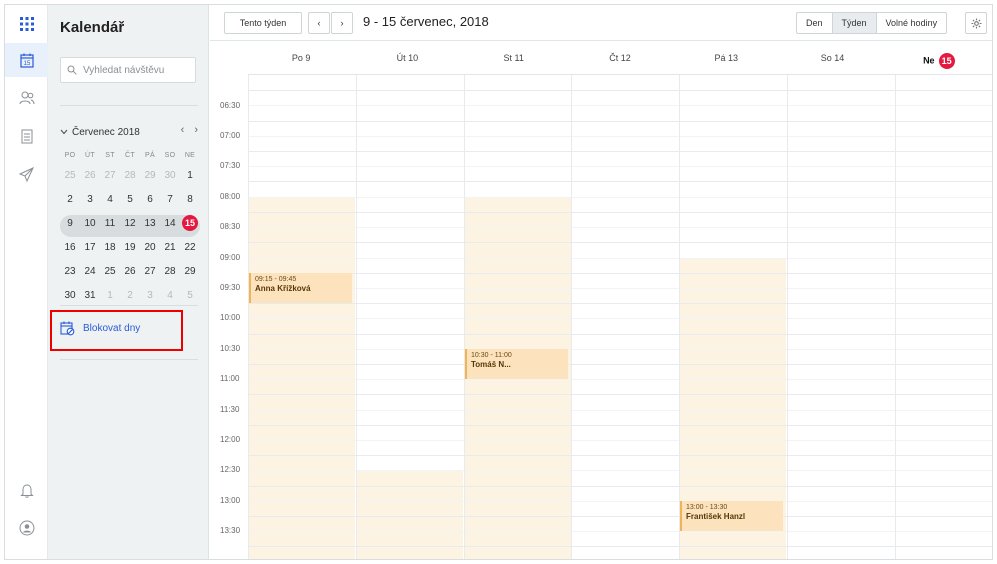  Describe the element at coordinates (190, 223) in the screenshot. I see `today-cell: 15` at that location.